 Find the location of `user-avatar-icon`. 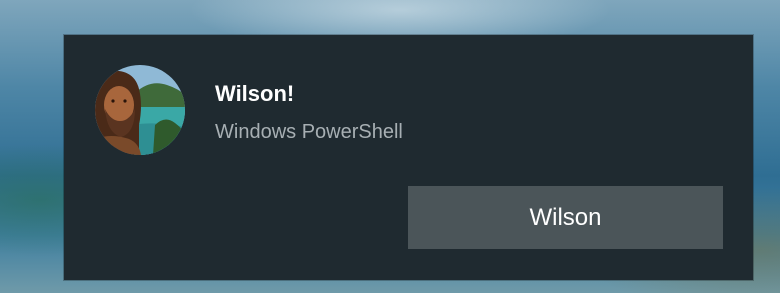

user-avatar-icon is located at coordinates (140, 110).